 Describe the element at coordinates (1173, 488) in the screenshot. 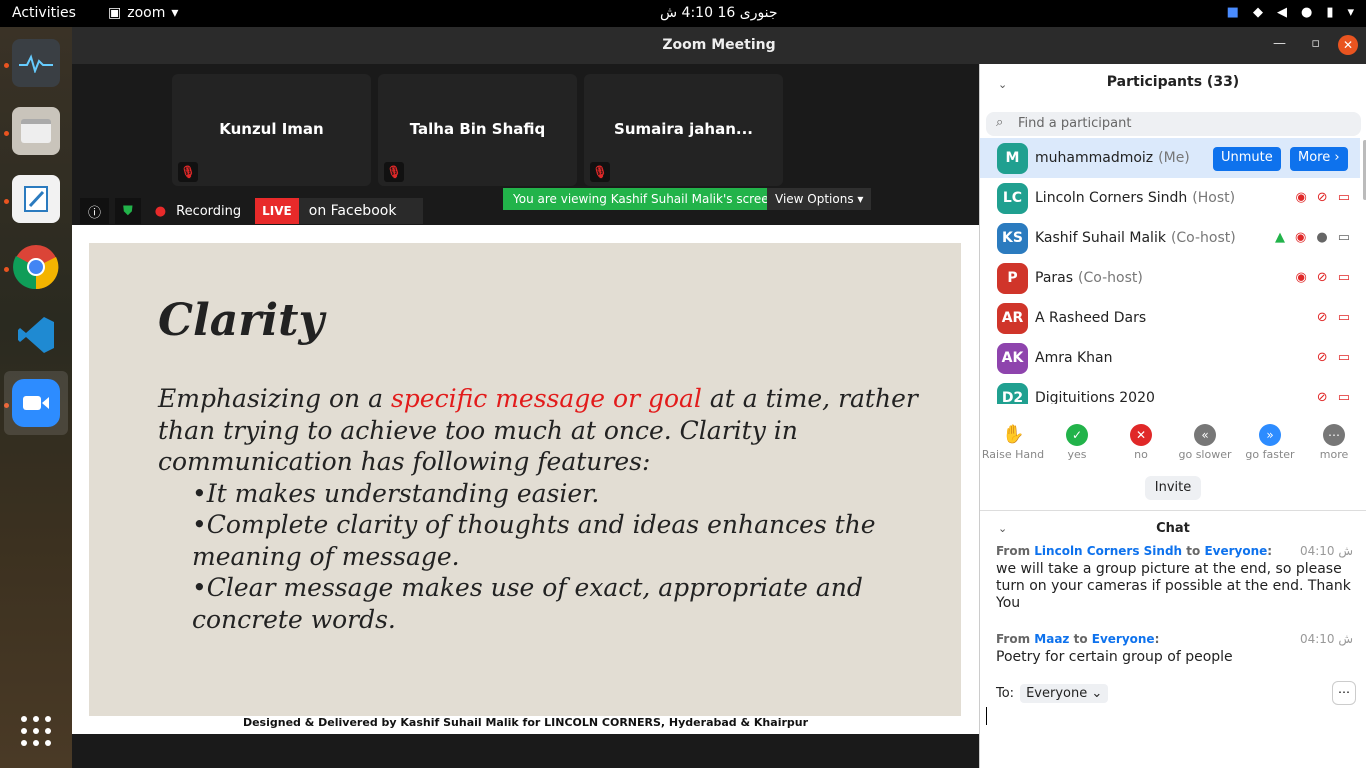

I see `invite-button: Invite` at that location.